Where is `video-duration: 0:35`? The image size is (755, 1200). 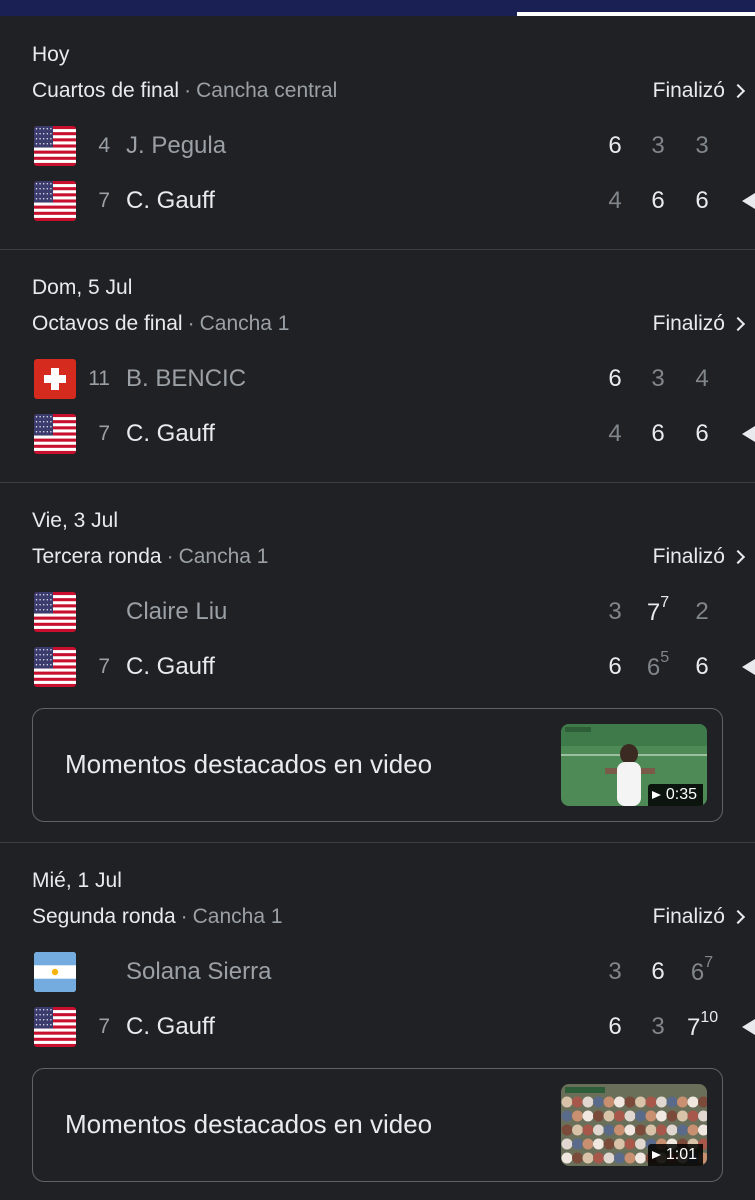
video-duration: 0:35 is located at coordinates (681, 794).